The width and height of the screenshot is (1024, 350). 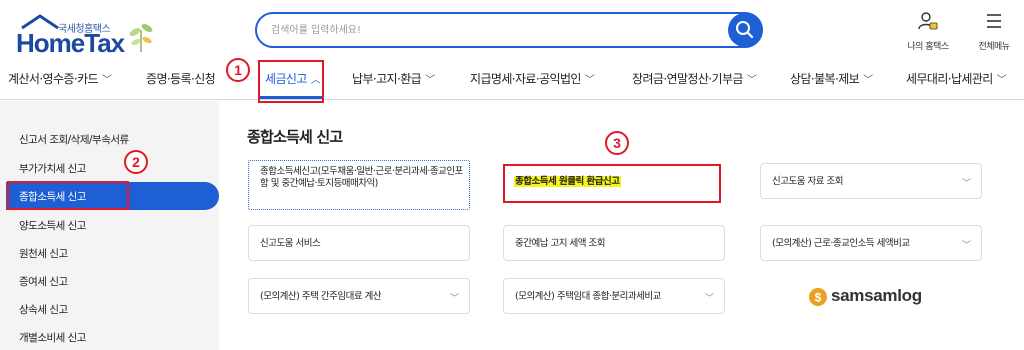 I want to click on nav-item-consult: 상담·불복·제보 ﹀, so click(x=831, y=78).